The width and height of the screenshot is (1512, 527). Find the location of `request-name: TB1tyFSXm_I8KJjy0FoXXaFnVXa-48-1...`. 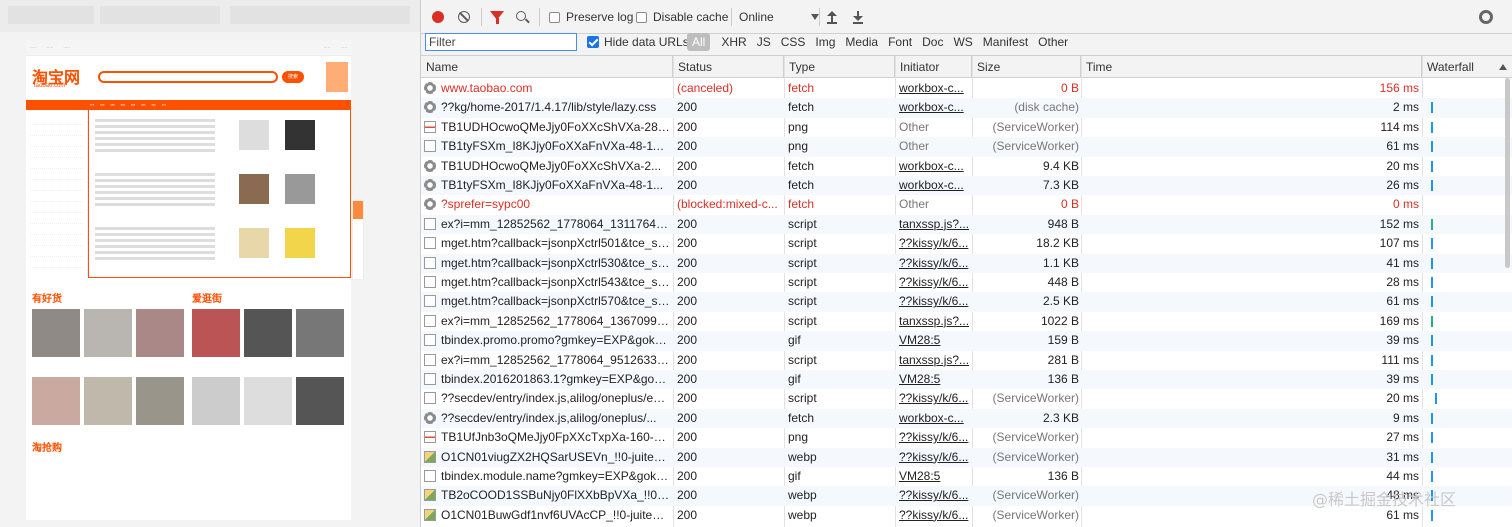

request-name: TB1tyFSXm_I8KJjy0FoXXaFnVXa-48-1... is located at coordinates (547, 185).